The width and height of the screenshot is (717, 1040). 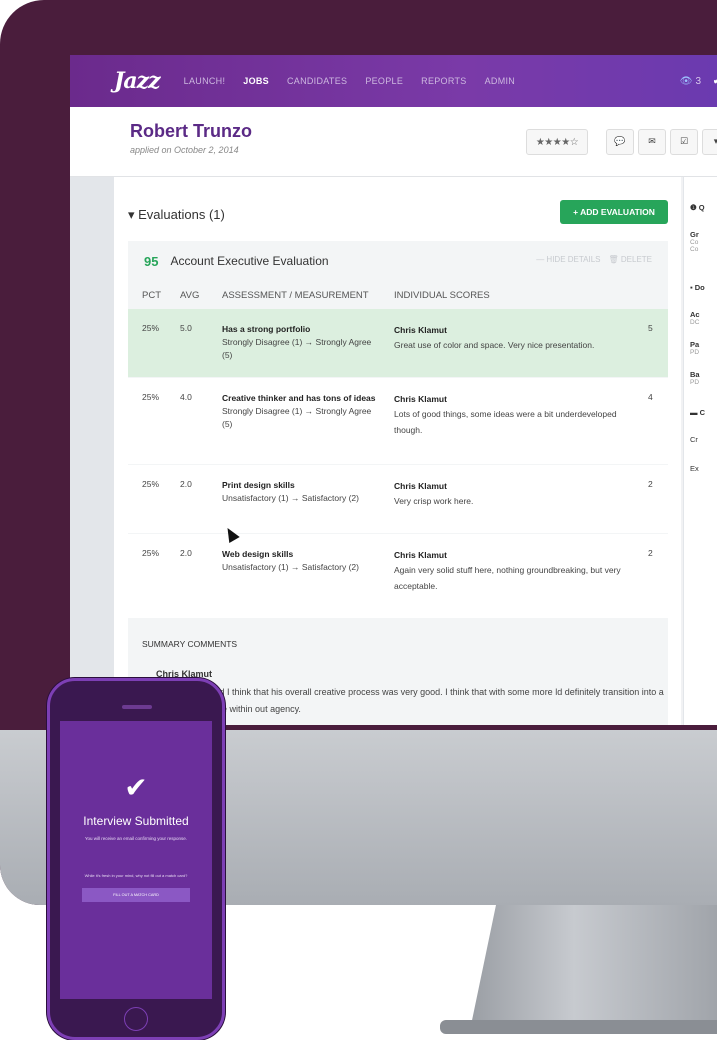 What do you see at coordinates (568, 259) in the screenshot?
I see `hide-details-link: — HIDE DETAILS` at bounding box center [568, 259].